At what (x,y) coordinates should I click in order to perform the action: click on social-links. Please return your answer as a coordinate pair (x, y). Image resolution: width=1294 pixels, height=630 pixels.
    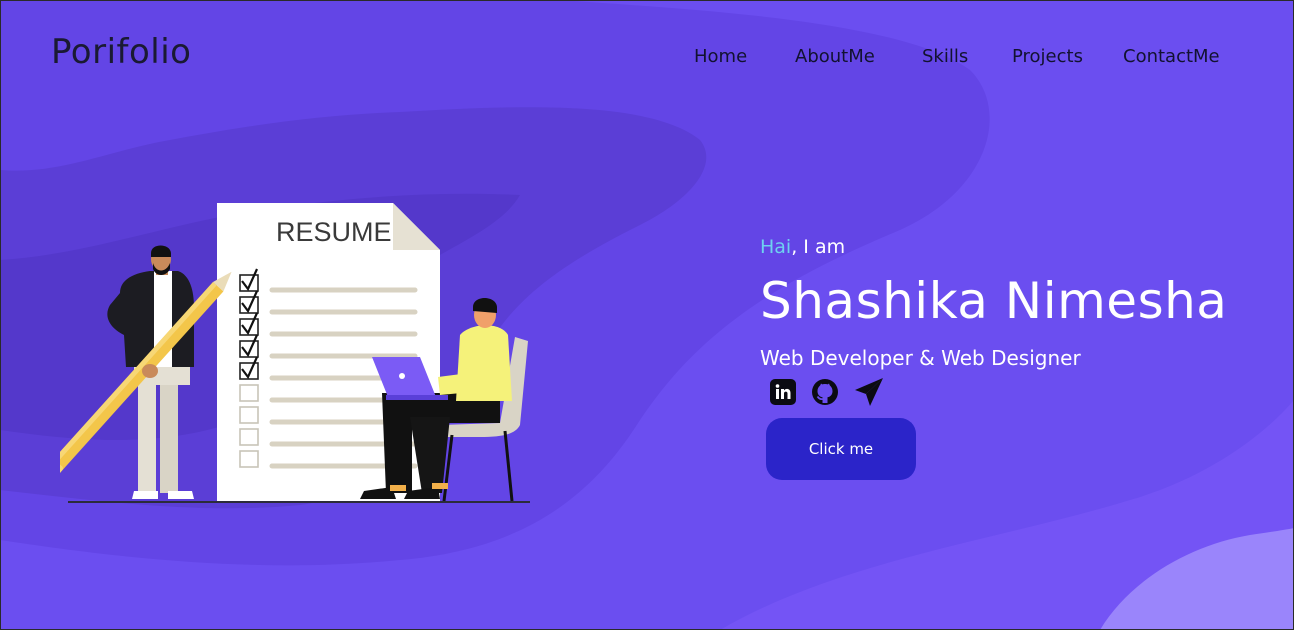
    Looking at the image, I should click on (838, 394).